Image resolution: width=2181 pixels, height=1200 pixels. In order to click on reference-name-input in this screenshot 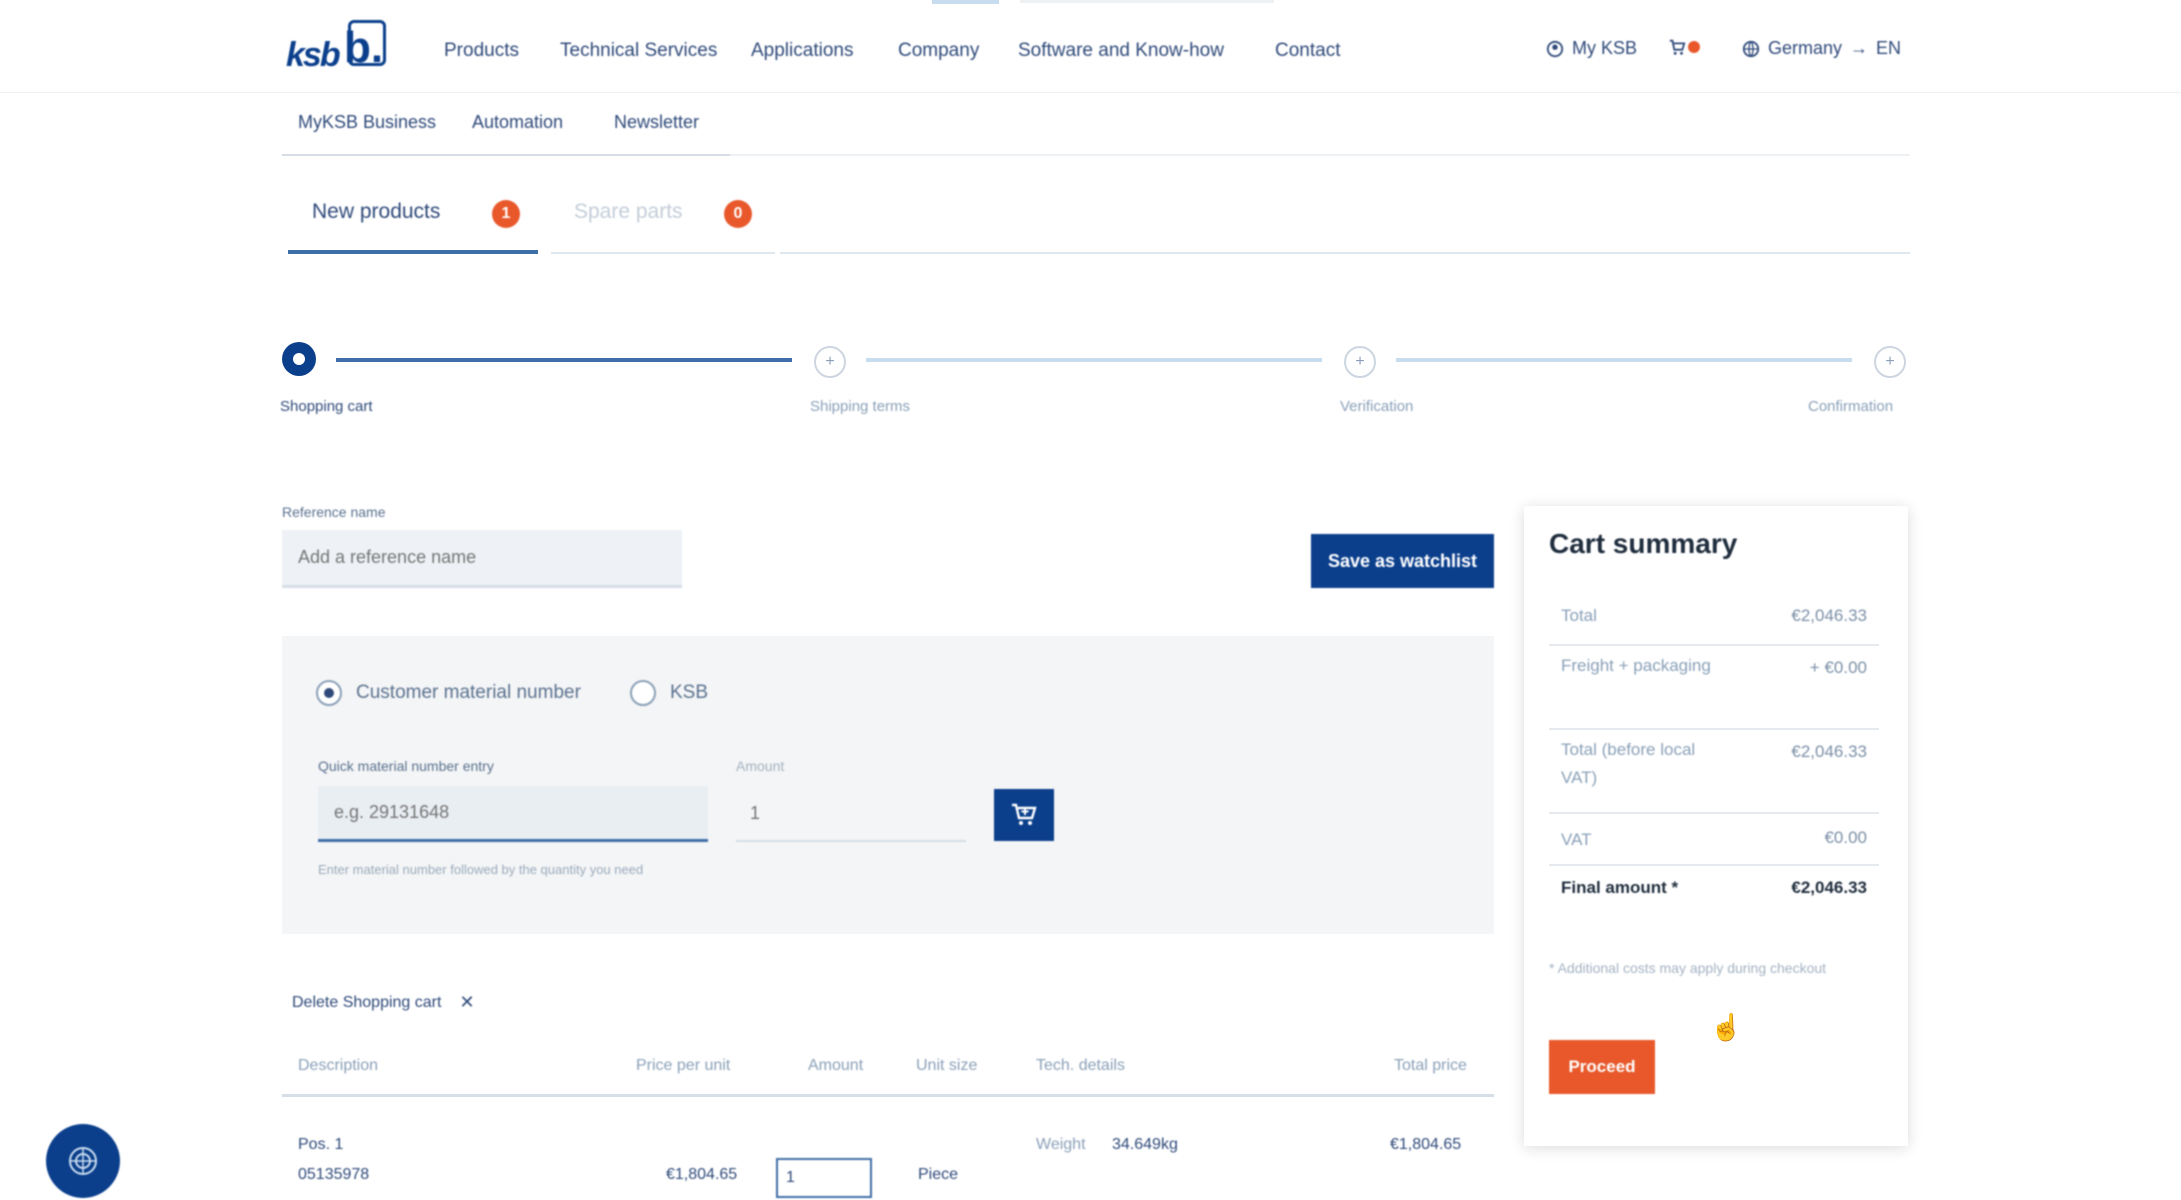, I will do `click(482, 559)`.